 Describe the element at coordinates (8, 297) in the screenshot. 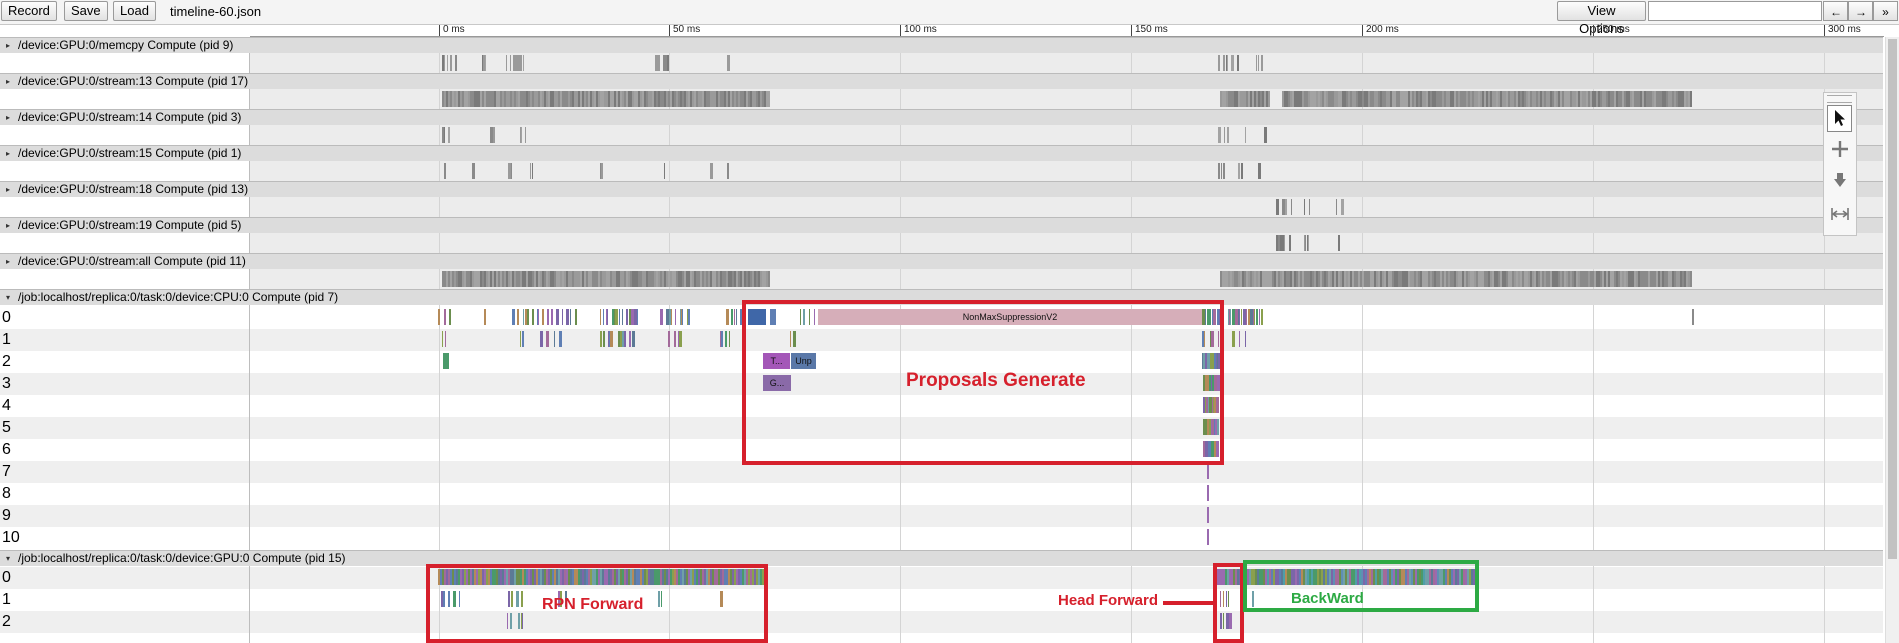

I see `expand-triangle-icon: ▾` at that location.